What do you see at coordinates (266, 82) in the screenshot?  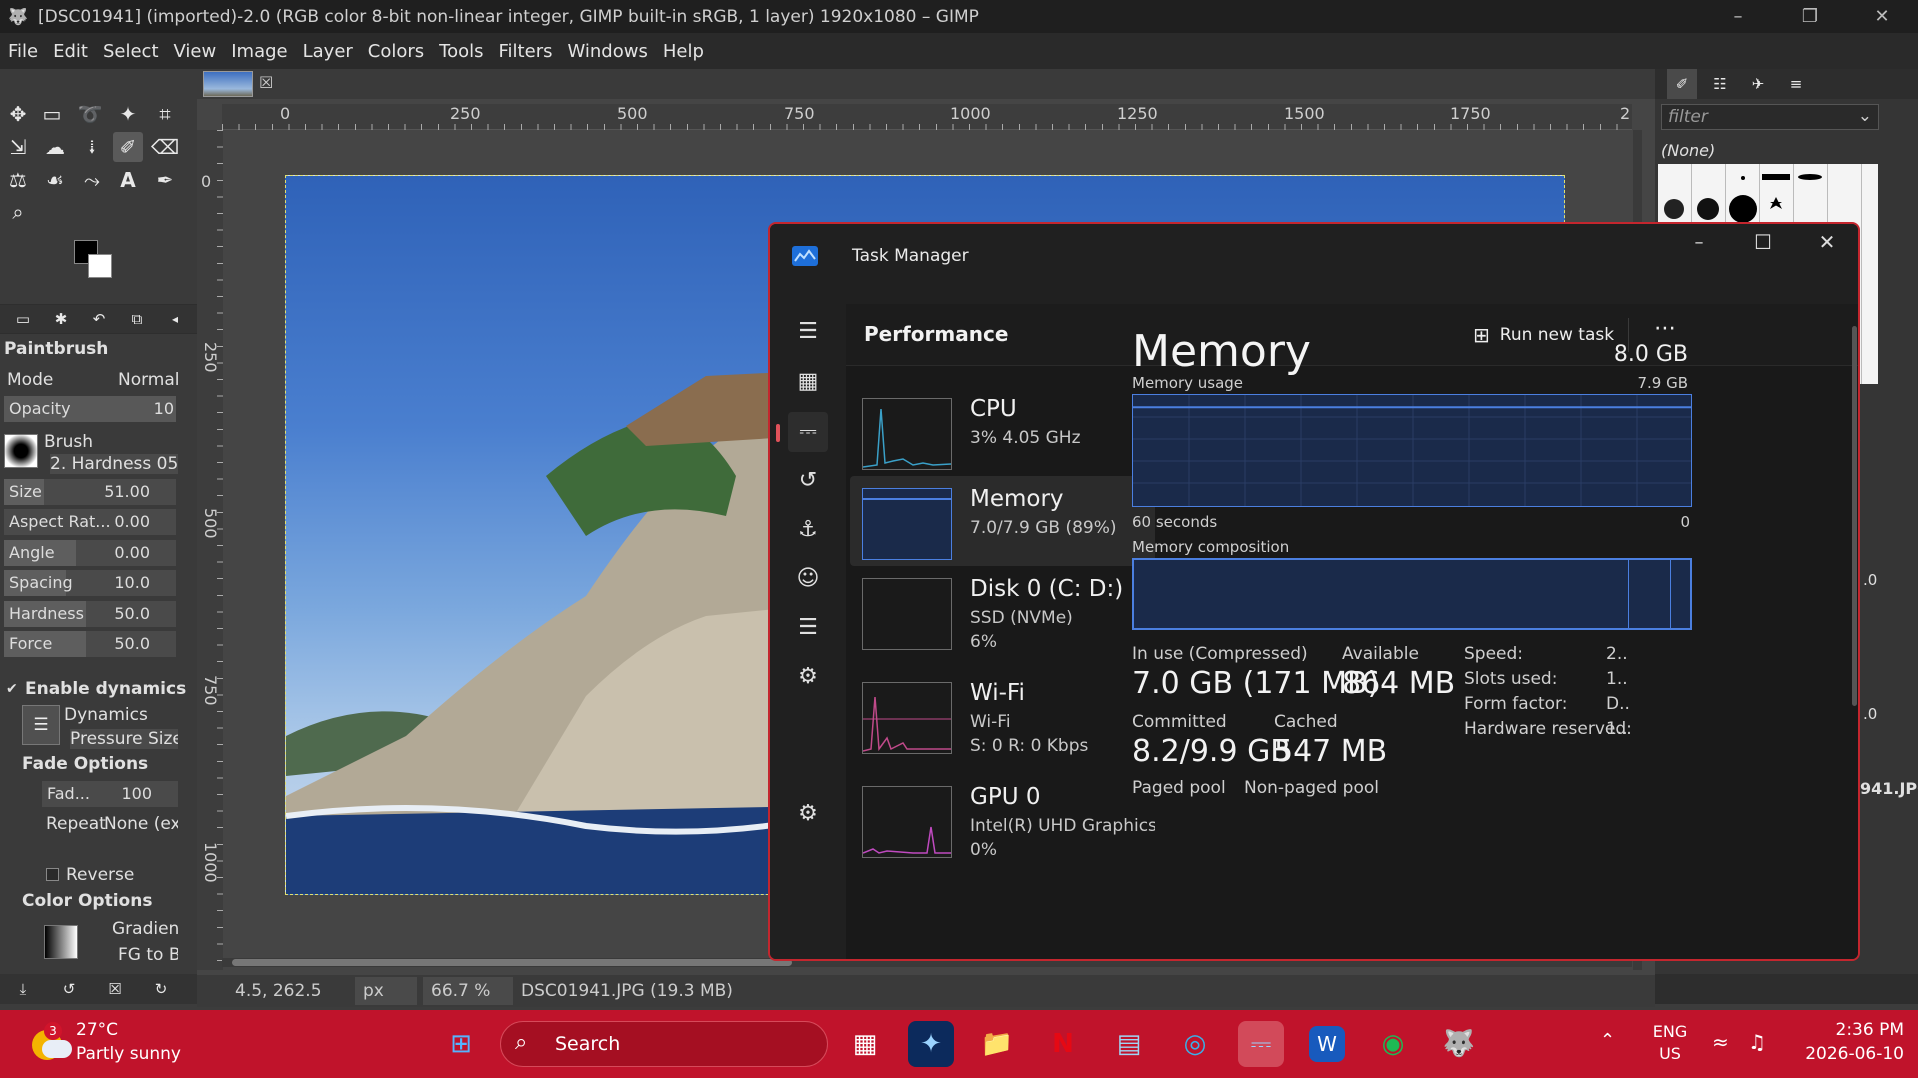 I see `close-tab-icon: ☒` at bounding box center [266, 82].